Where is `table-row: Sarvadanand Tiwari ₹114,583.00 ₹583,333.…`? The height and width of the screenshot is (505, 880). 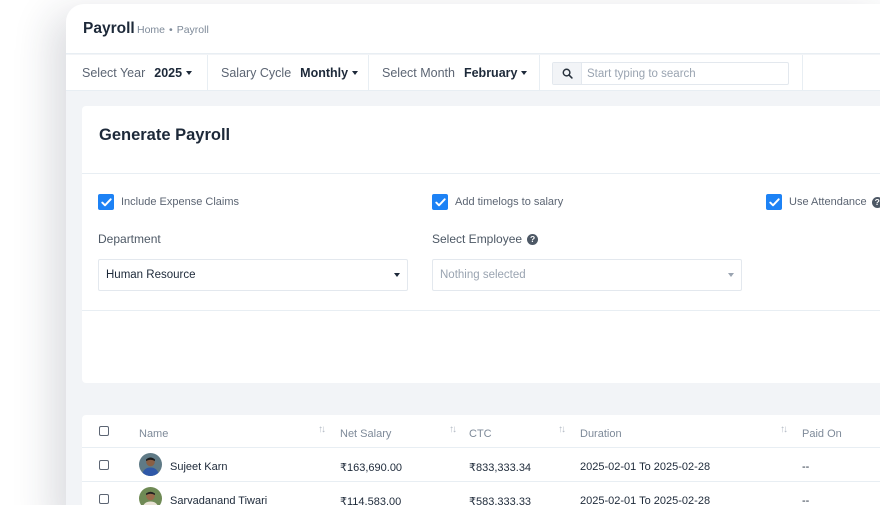 table-row: Sarvadanand Tiwari ₹114,583.00 ₹583,333.… is located at coordinates (481, 494).